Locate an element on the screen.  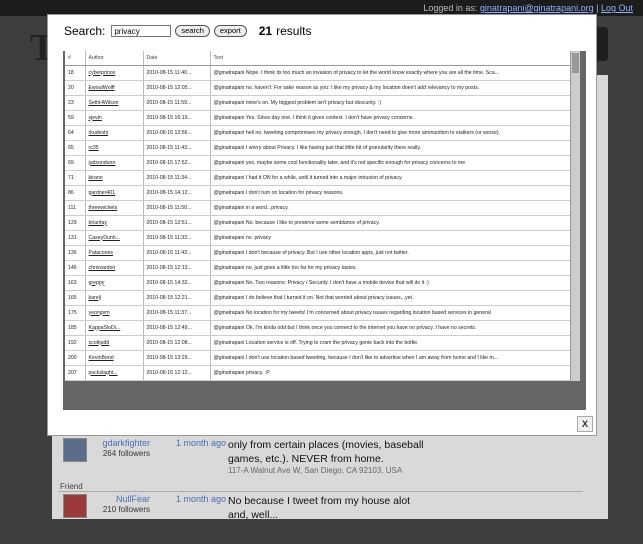
tweet-author-link: NullFear is located at coordinates (105, 499).